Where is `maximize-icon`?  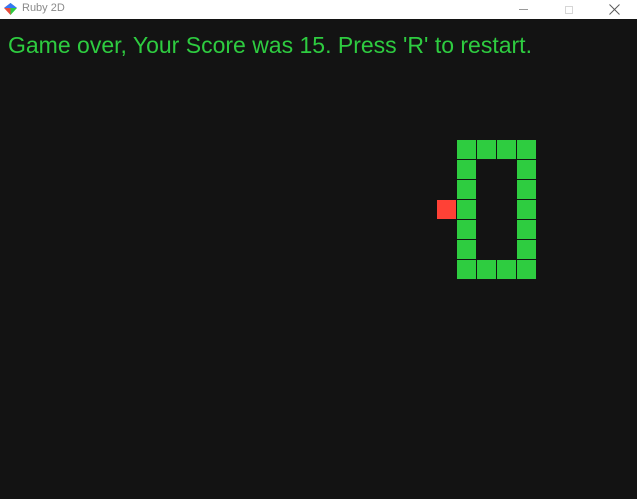
maximize-icon is located at coordinates (569, 9).